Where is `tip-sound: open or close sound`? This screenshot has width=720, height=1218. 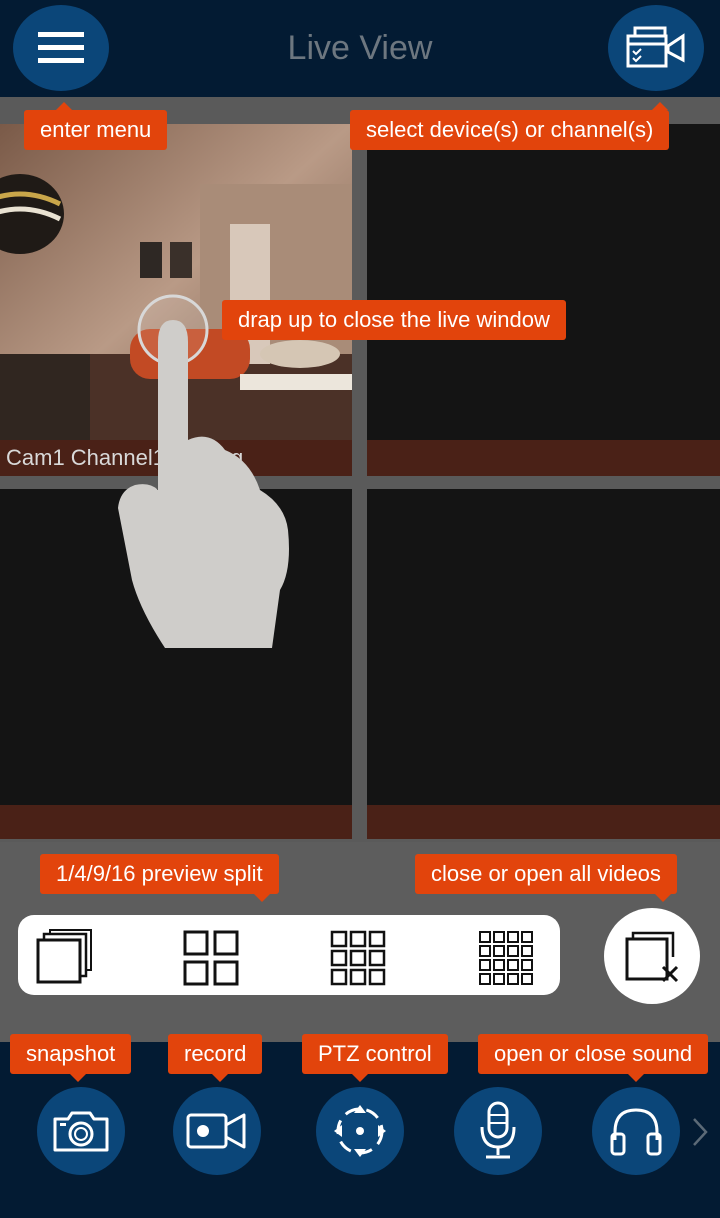
tip-sound: open or close sound is located at coordinates (593, 1058).